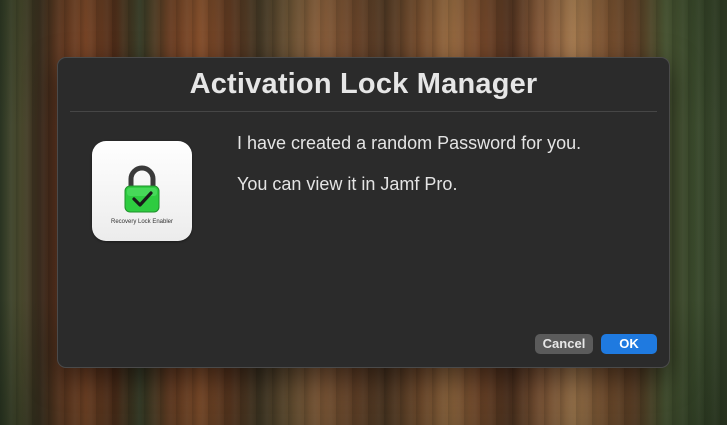  I want to click on dialog-title: Activation Lock Manager, so click(363, 84).